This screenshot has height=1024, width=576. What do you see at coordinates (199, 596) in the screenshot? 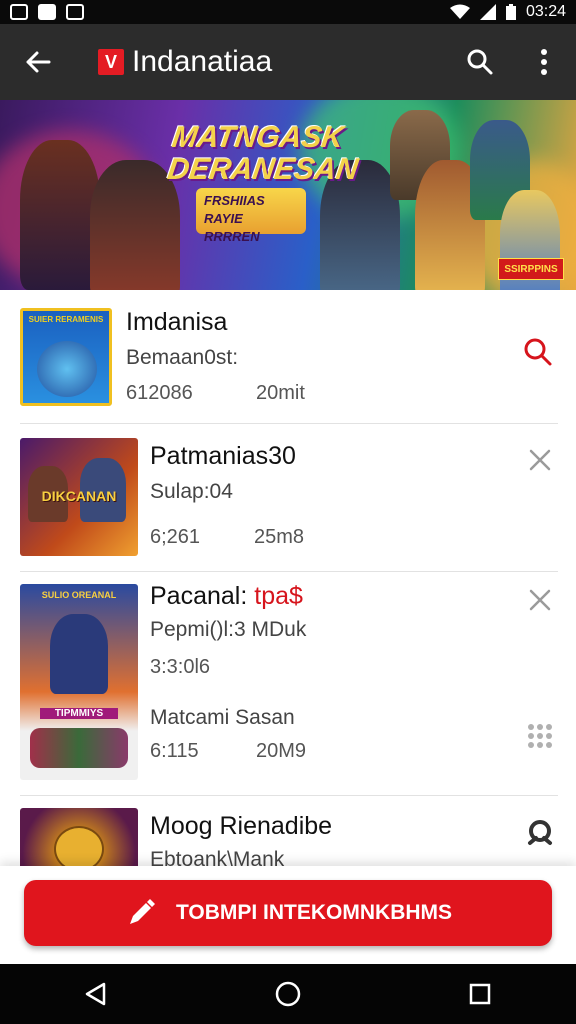
I see `item-title-text: Pacanal:` at bounding box center [199, 596].